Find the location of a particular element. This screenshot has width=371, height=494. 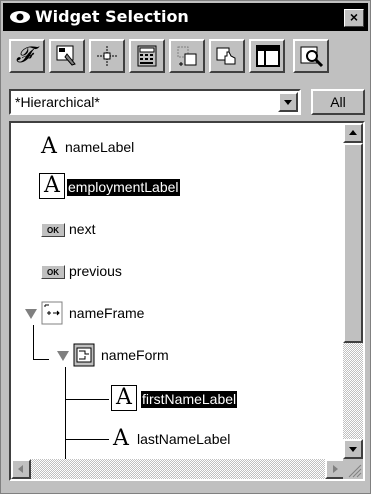

tree-item-label: employmentLabel is located at coordinates (123, 187).